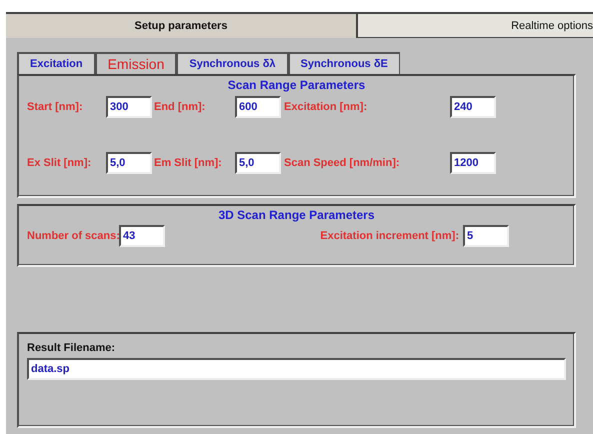 The width and height of the screenshot is (593, 434). I want to click on input-field: 43, so click(142, 236).